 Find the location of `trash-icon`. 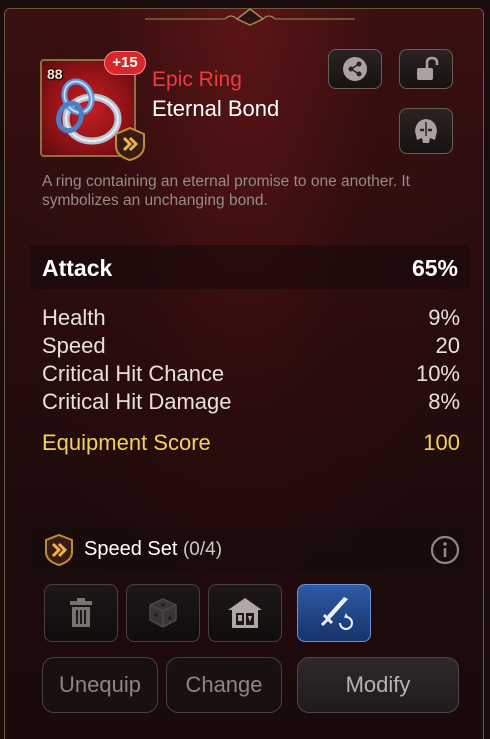

trash-icon is located at coordinates (81, 612).